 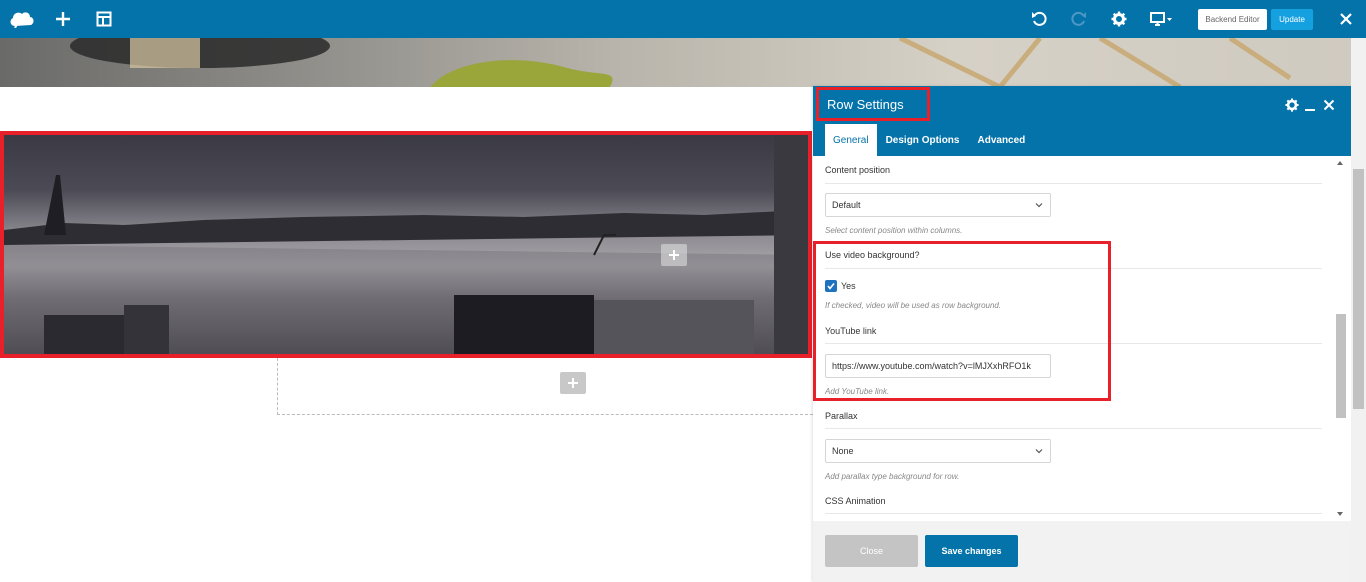 What do you see at coordinates (851, 331) in the screenshot?
I see `youtube-link-label: YouTube link` at bounding box center [851, 331].